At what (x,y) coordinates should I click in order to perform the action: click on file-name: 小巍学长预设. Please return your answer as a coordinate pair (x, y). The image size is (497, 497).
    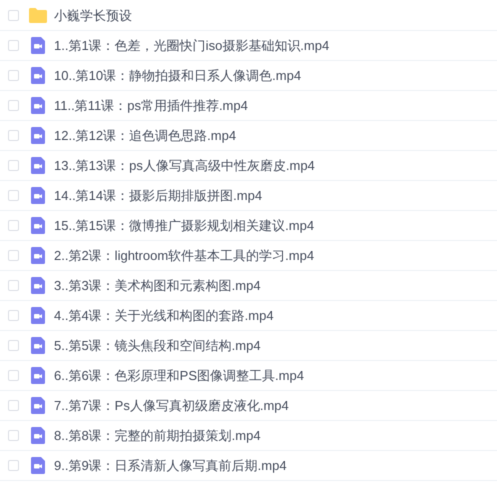
    Looking at the image, I should click on (93, 16).